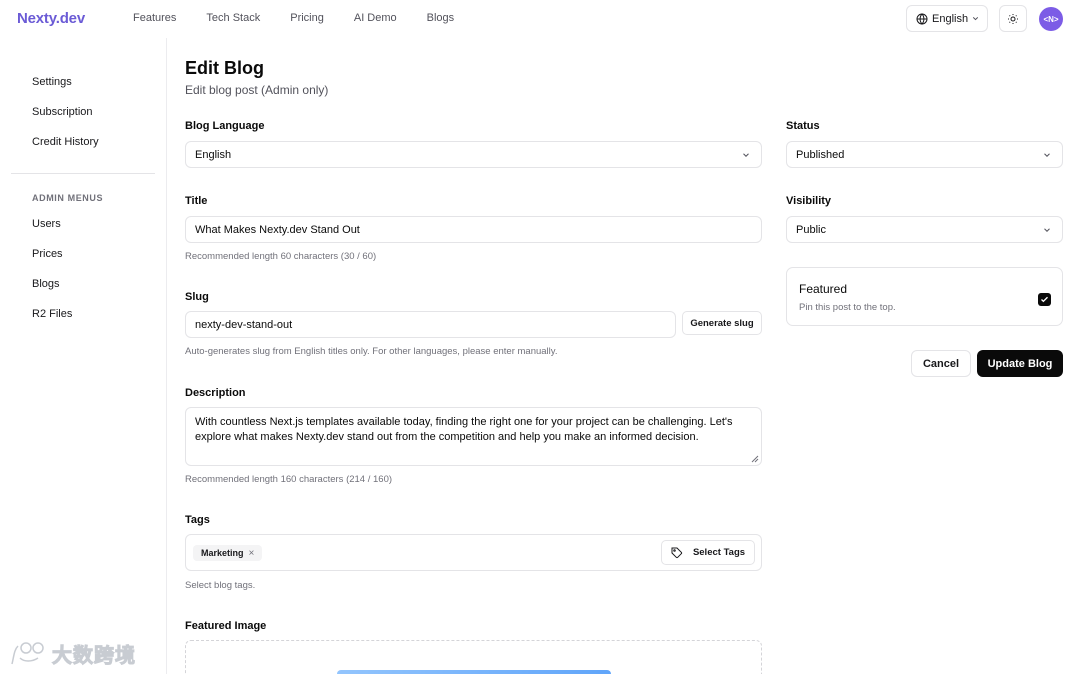 The image size is (1080, 674). What do you see at coordinates (430, 324) in the screenshot?
I see `slug-input: nexty-dev-stand-out` at bounding box center [430, 324].